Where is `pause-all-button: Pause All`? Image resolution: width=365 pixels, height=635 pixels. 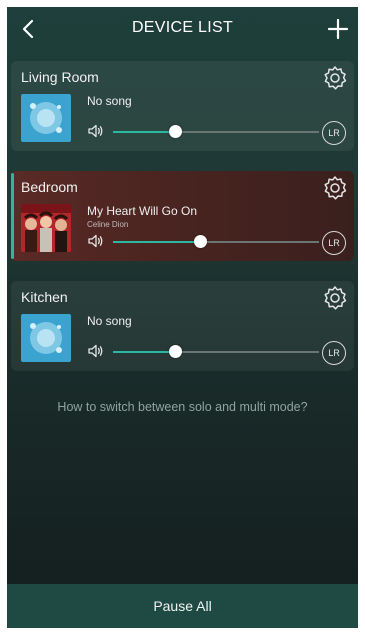 pause-all-button: Pause All is located at coordinates (182, 606).